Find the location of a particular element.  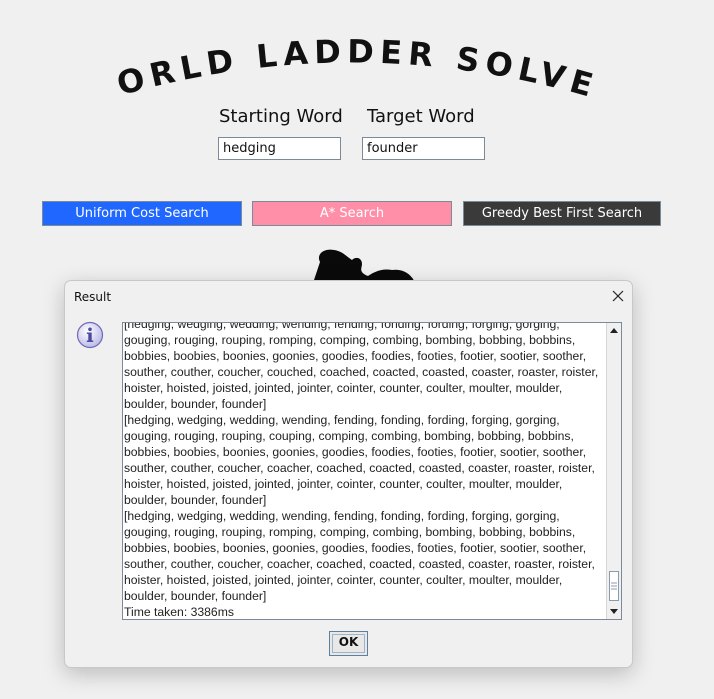

app-title-text: WORLD LADDER SOLVER is located at coordinates (298, 60).